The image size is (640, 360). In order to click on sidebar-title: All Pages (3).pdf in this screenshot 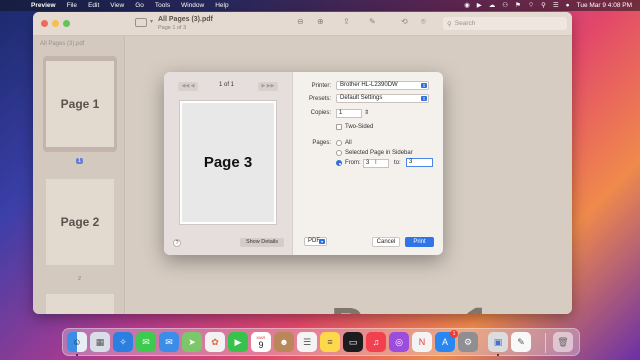, I will do `click(62, 44)`.